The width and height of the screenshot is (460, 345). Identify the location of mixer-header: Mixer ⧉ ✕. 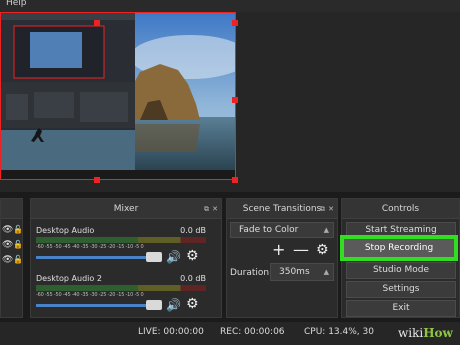
(126, 209).